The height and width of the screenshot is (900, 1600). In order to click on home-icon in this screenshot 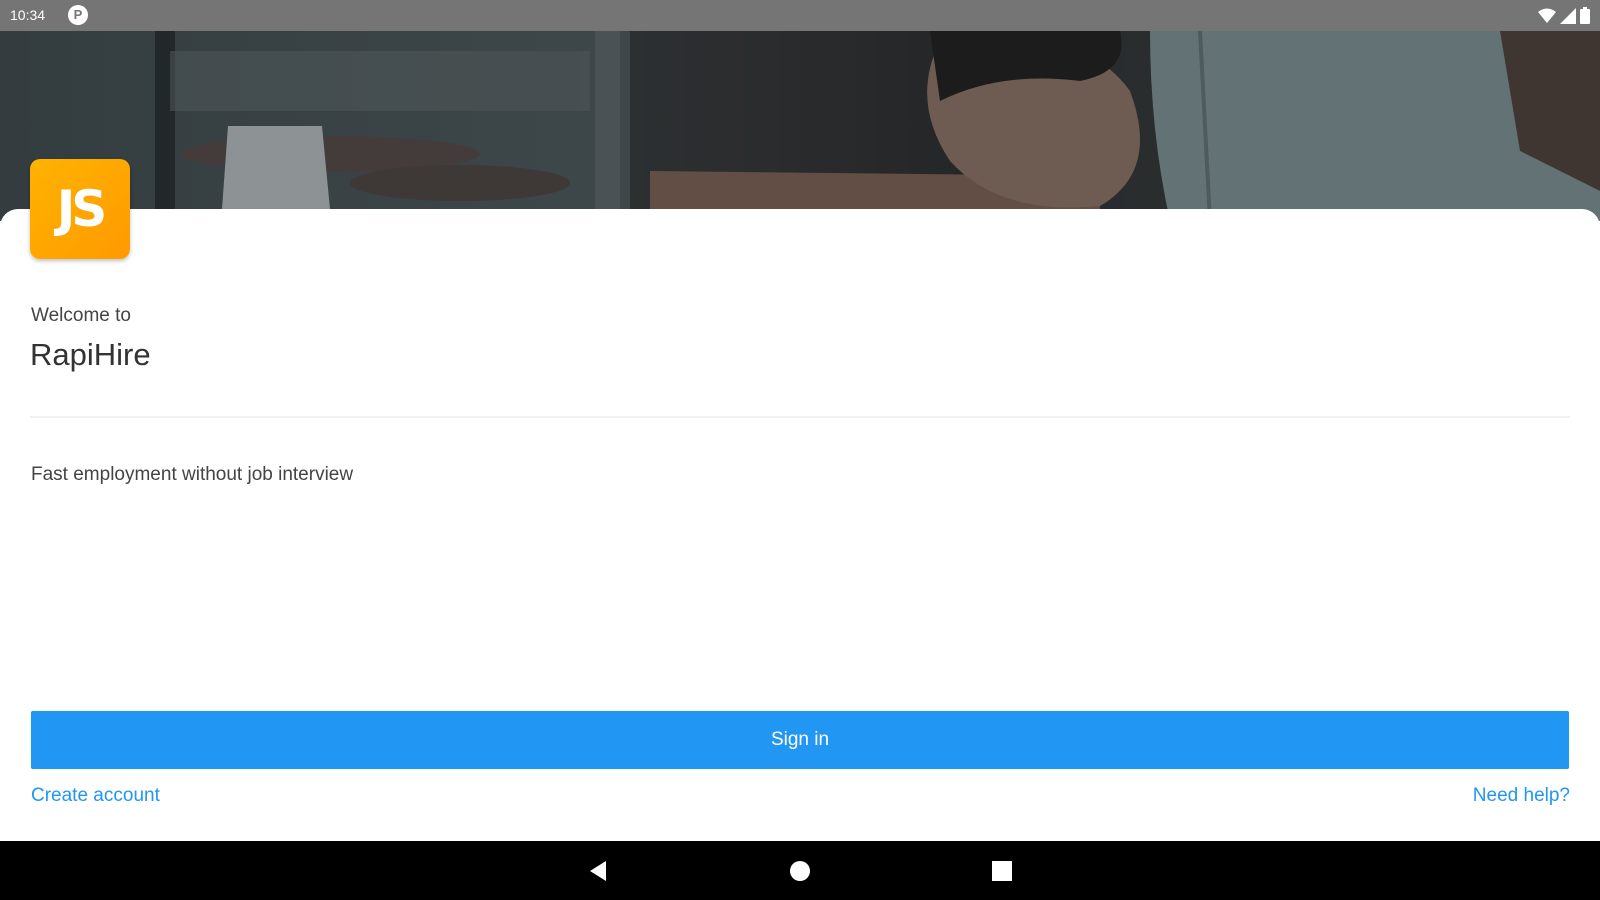, I will do `click(800, 871)`.